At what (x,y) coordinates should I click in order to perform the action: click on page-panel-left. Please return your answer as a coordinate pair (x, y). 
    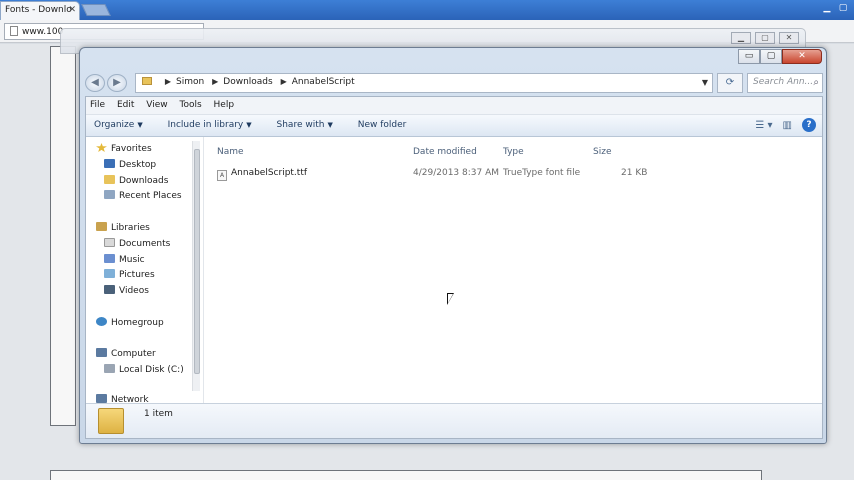
    Looking at the image, I should click on (63, 236).